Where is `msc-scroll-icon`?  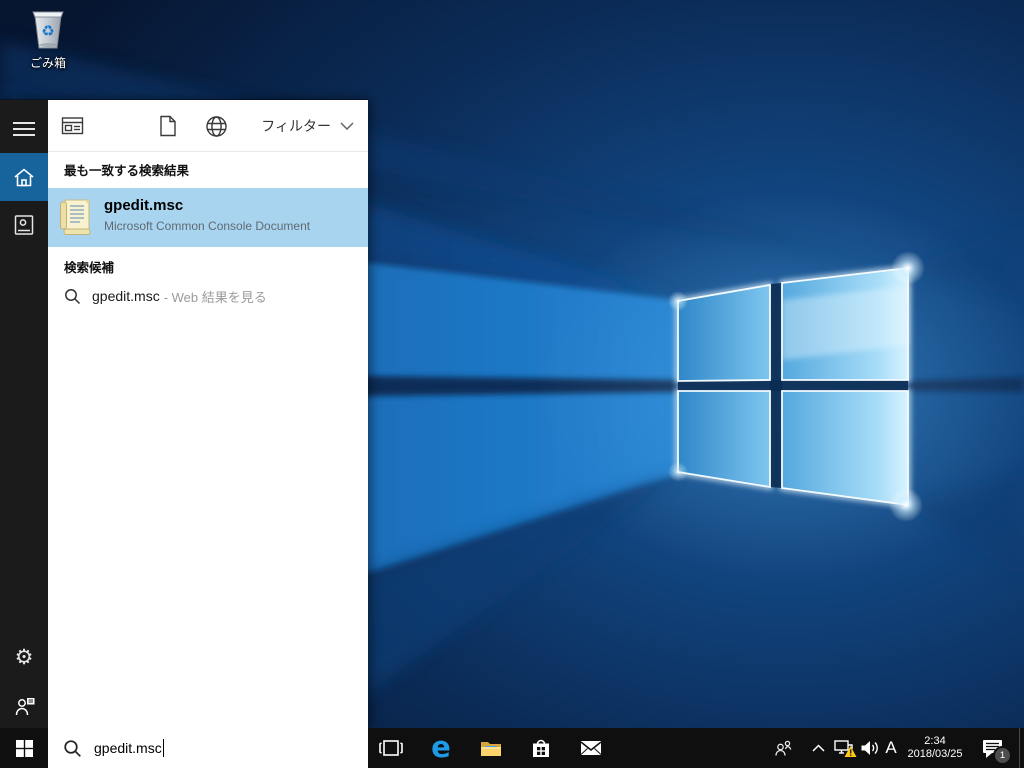
msc-scroll-icon is located at coordinates (76, 220).